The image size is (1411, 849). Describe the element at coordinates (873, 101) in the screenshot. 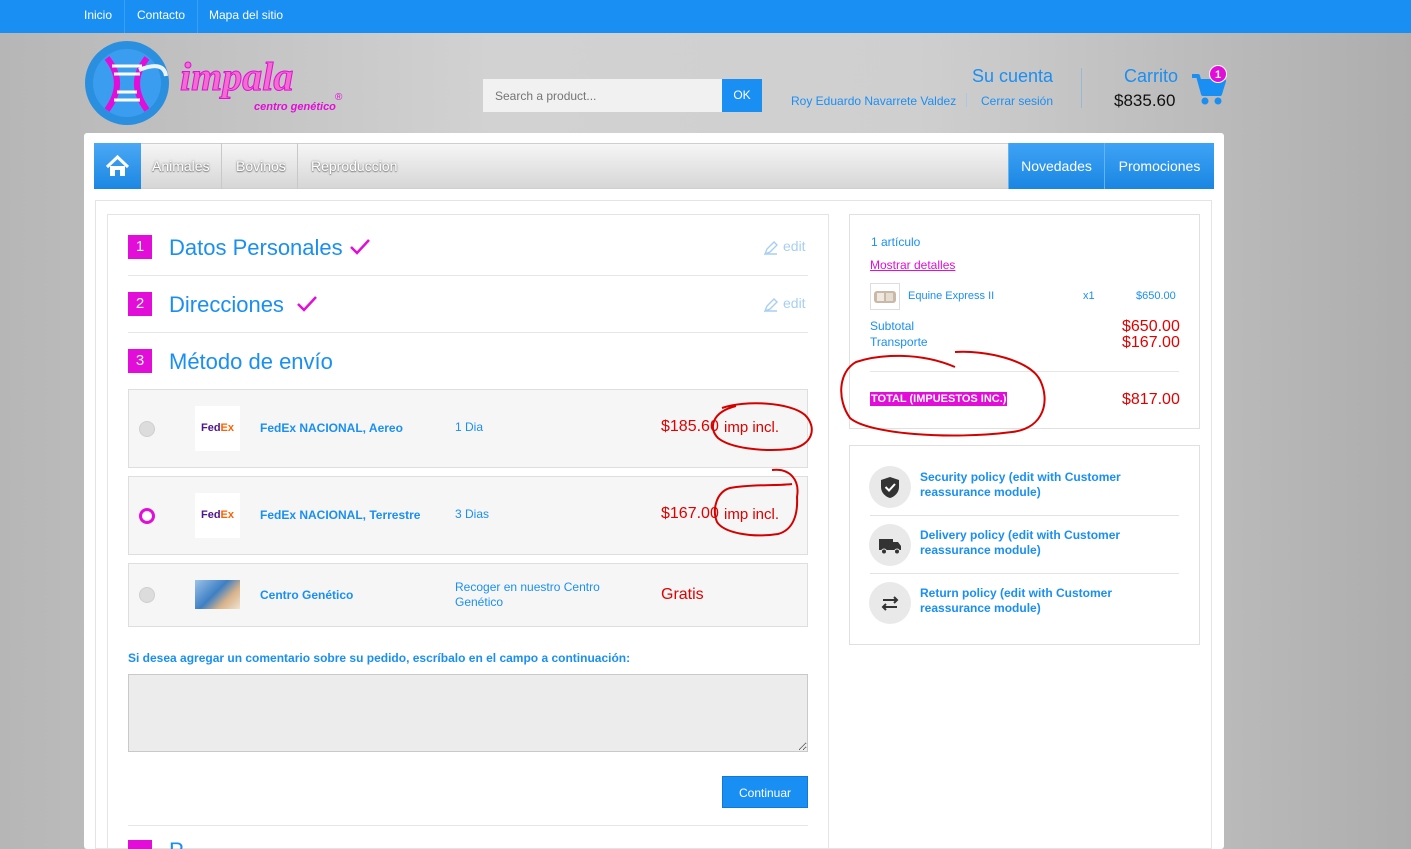

I see `account-user-name: Roy Eduardo Navarrete Valdez` at that location.